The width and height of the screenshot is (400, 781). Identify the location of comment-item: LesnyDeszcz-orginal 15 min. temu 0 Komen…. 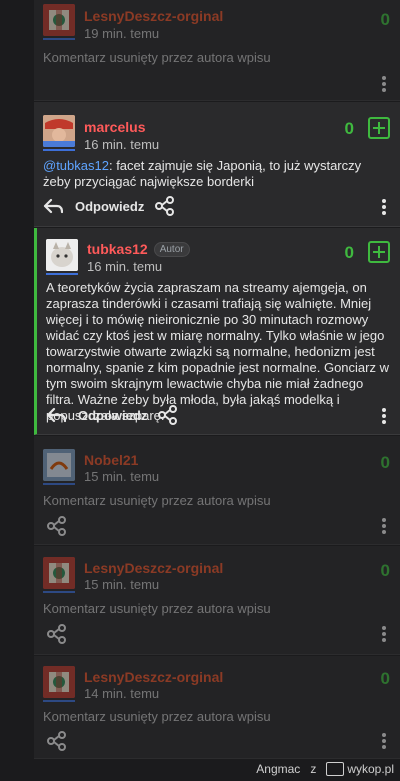
(217, 600).